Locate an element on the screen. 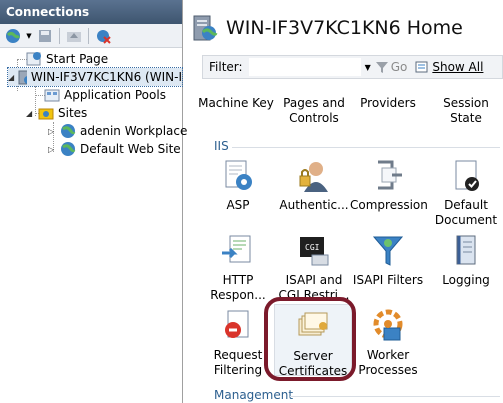 The width and height of the screenshot is (503, 403). feature-asp: ASP is located at coordinates (238, 185).